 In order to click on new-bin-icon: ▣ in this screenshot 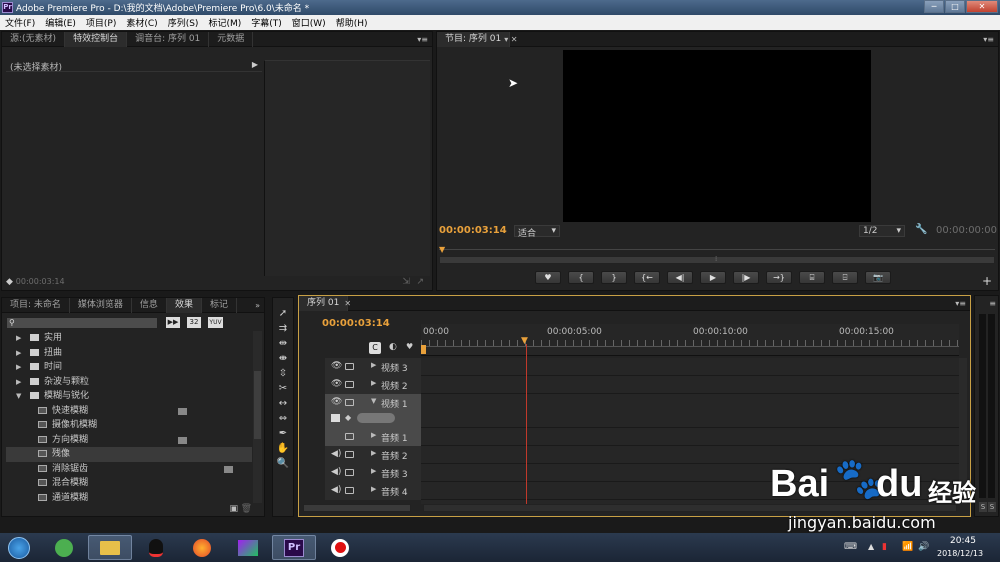, I will do `click(233, 509)`.